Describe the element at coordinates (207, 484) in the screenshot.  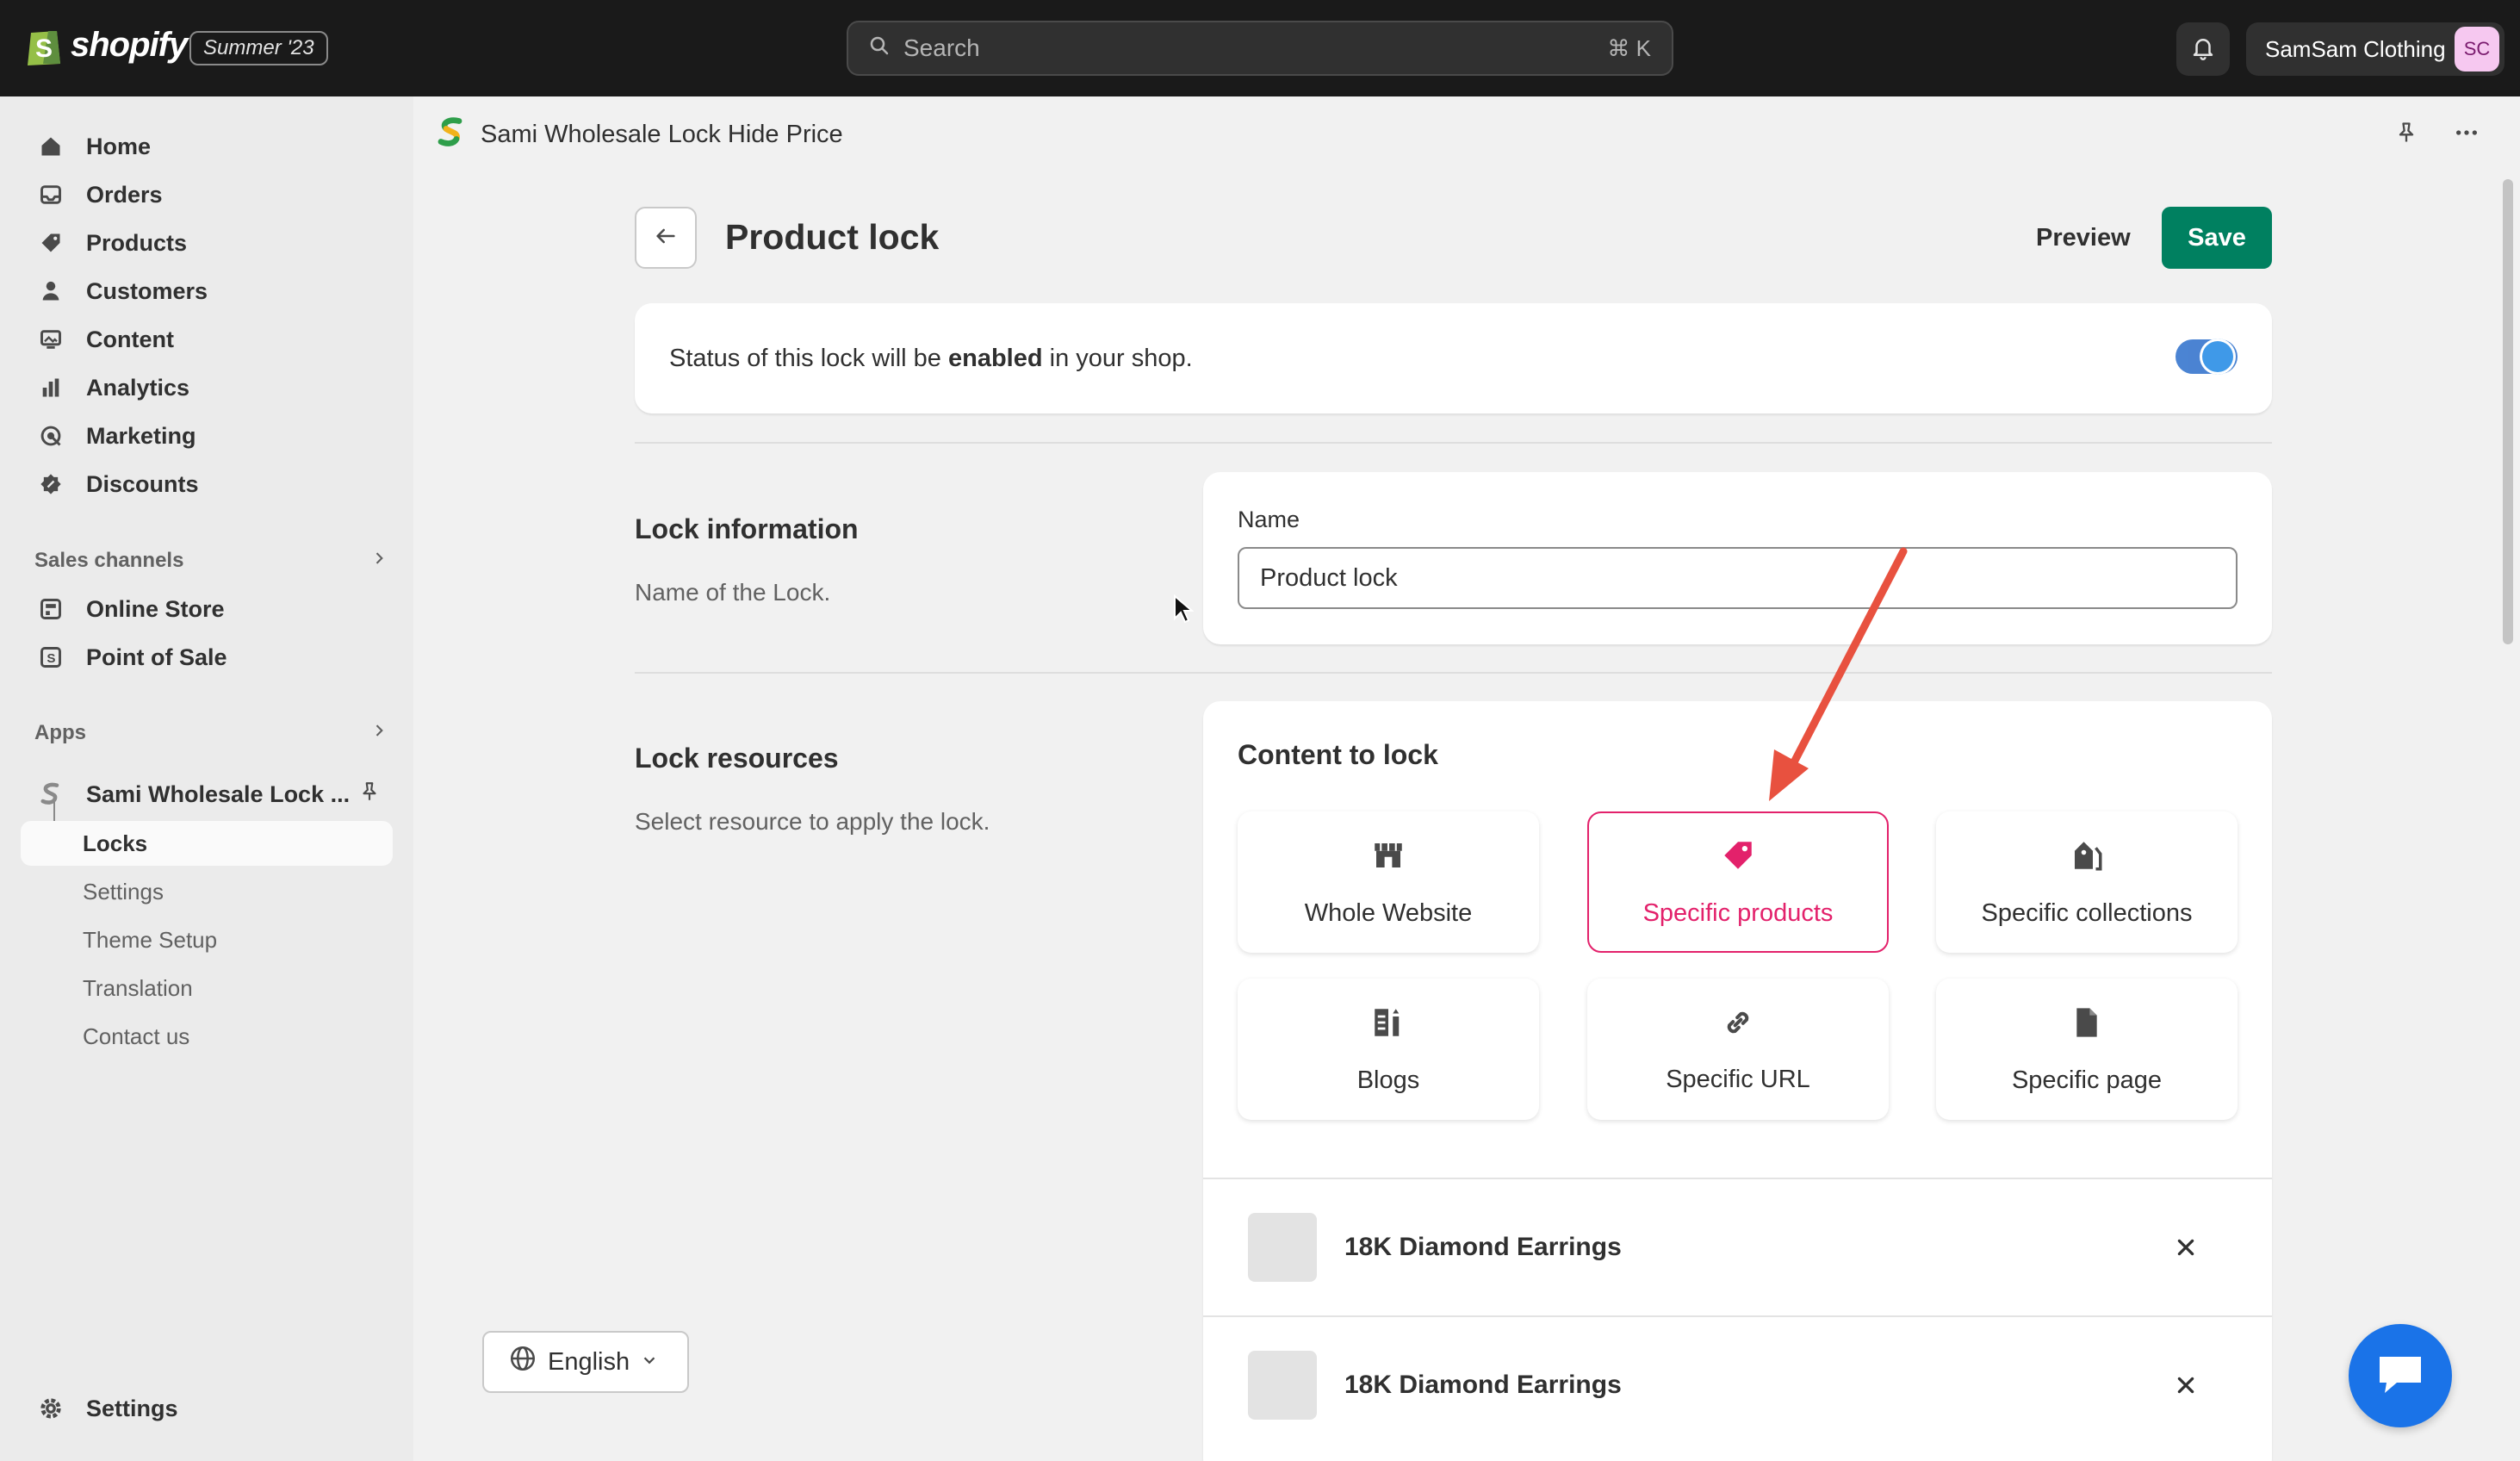
I see `sidebar-item-discounts: Discounts` at that location.